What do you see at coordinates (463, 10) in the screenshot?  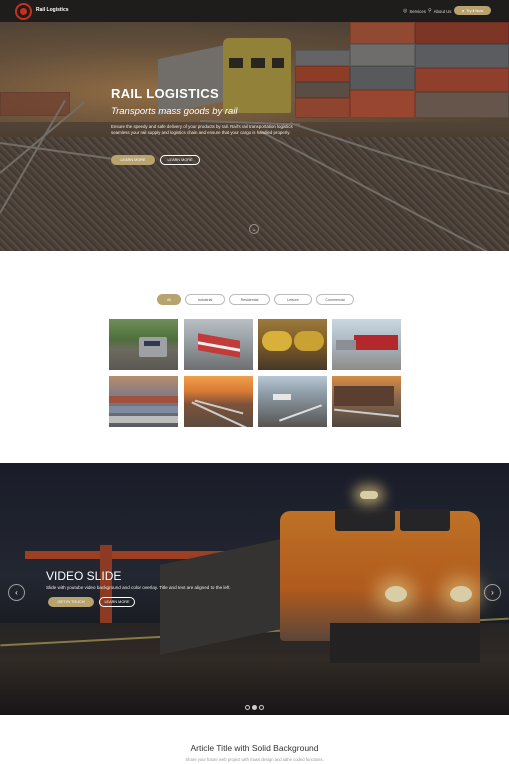 I see `user-icon: ●` at bounding box center [463, 10].